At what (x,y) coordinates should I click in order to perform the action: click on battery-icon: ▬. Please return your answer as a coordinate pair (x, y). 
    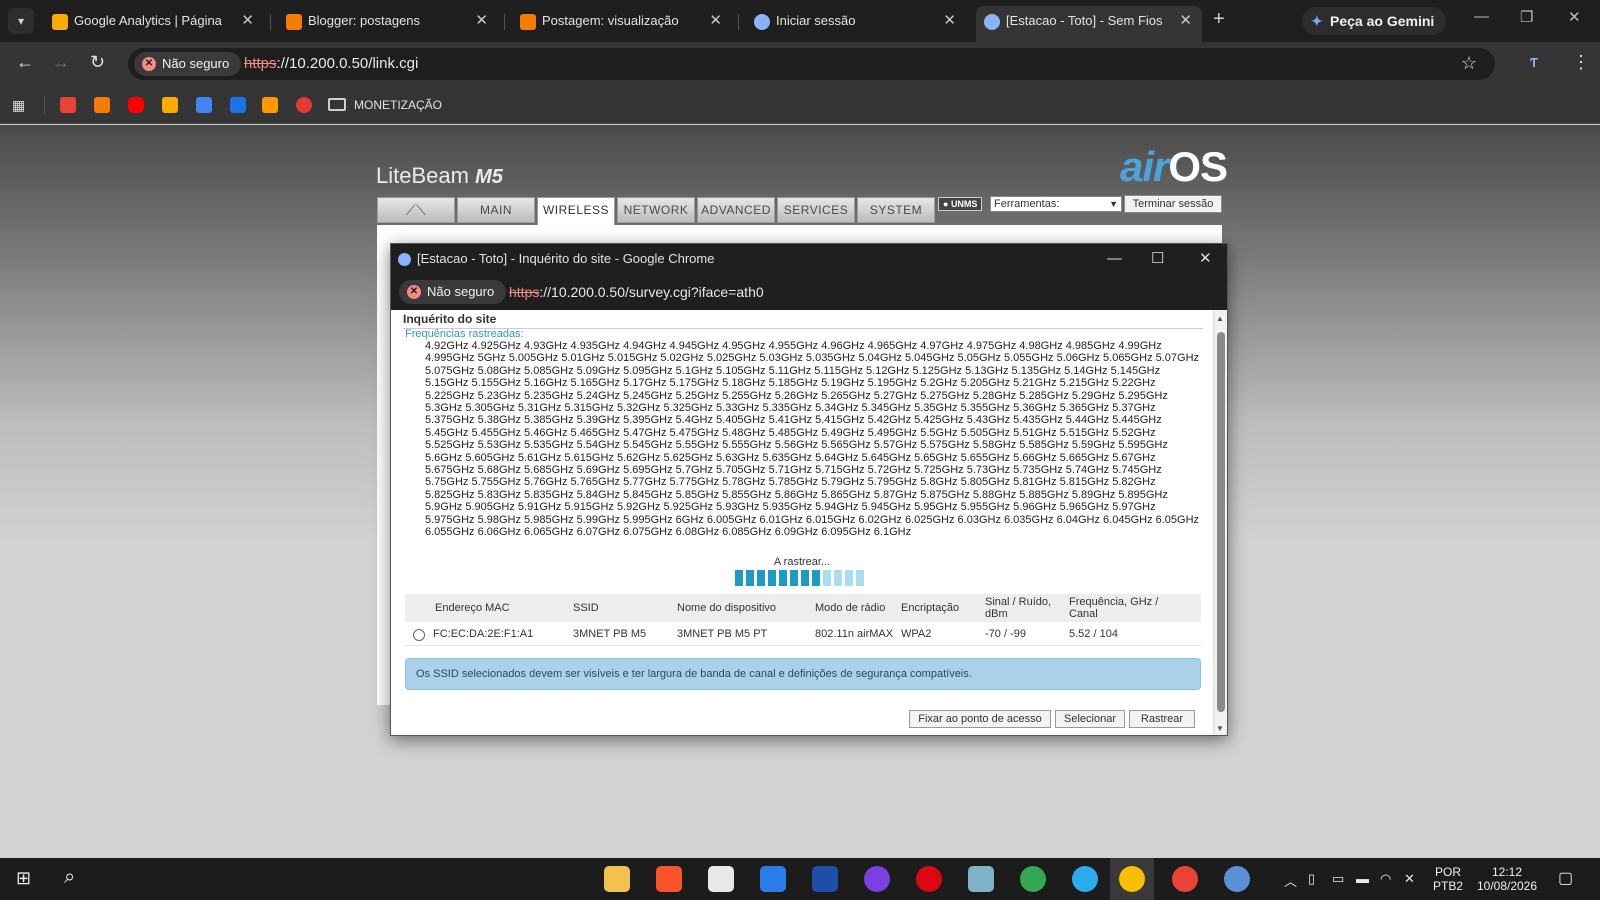
    Looking at the image, I should click on (1362, 878).